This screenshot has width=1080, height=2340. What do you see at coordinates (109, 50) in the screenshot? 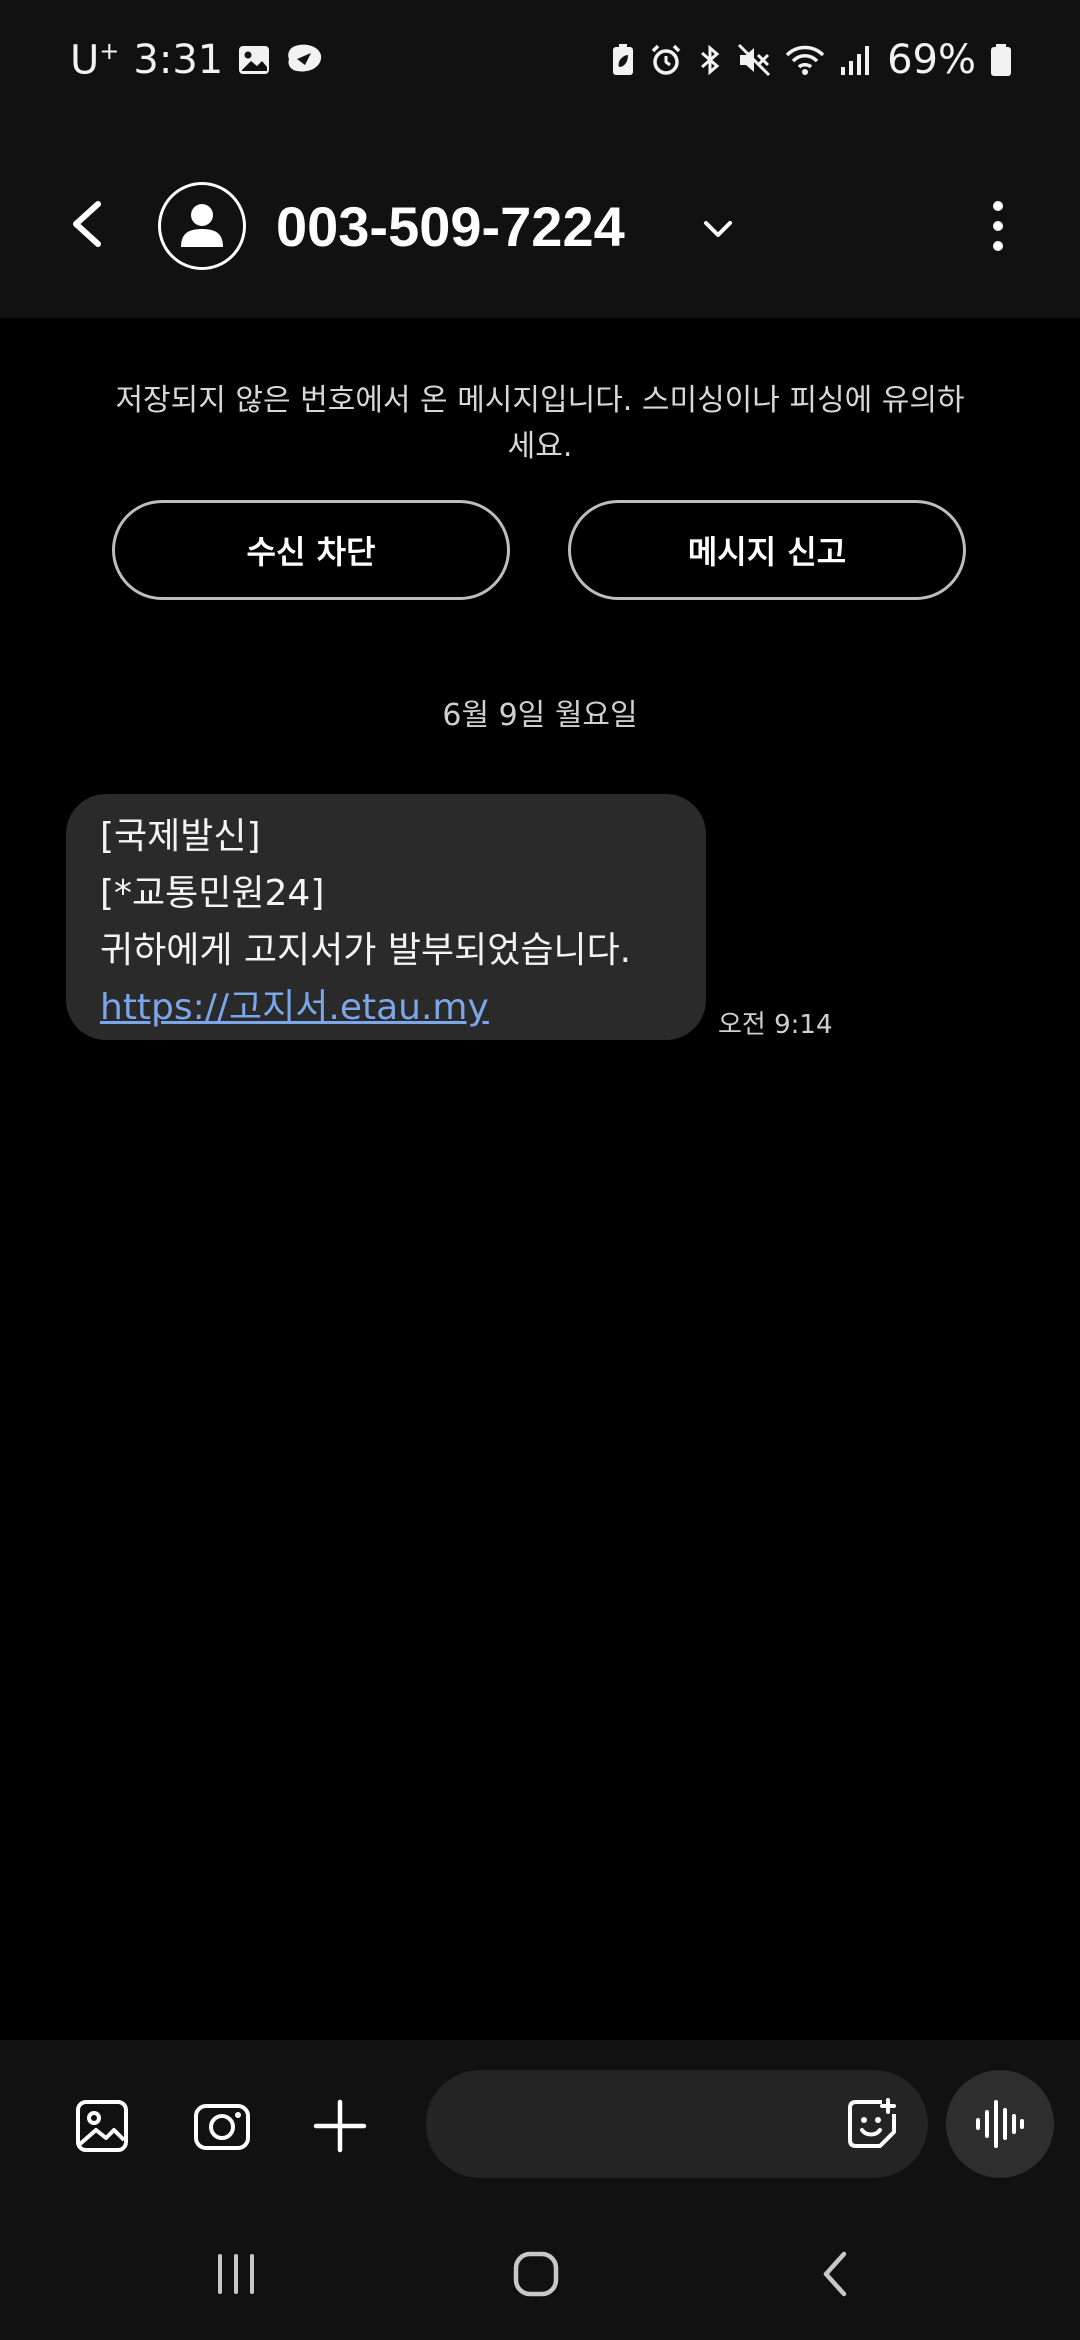
I see `carrier-sup: +` at bounding box center [109, 50].